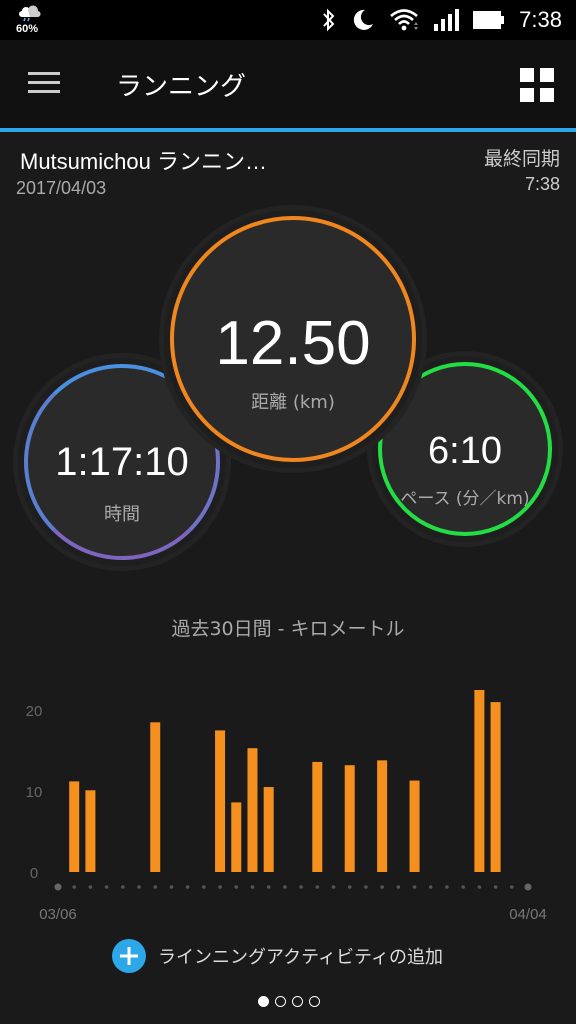 The height and width of the screenshot is (1024, 576). What do you see at coordinates (34, 711) in the screenshot?
I see `y-tick-label: 20` at bounding box center [34, 711].